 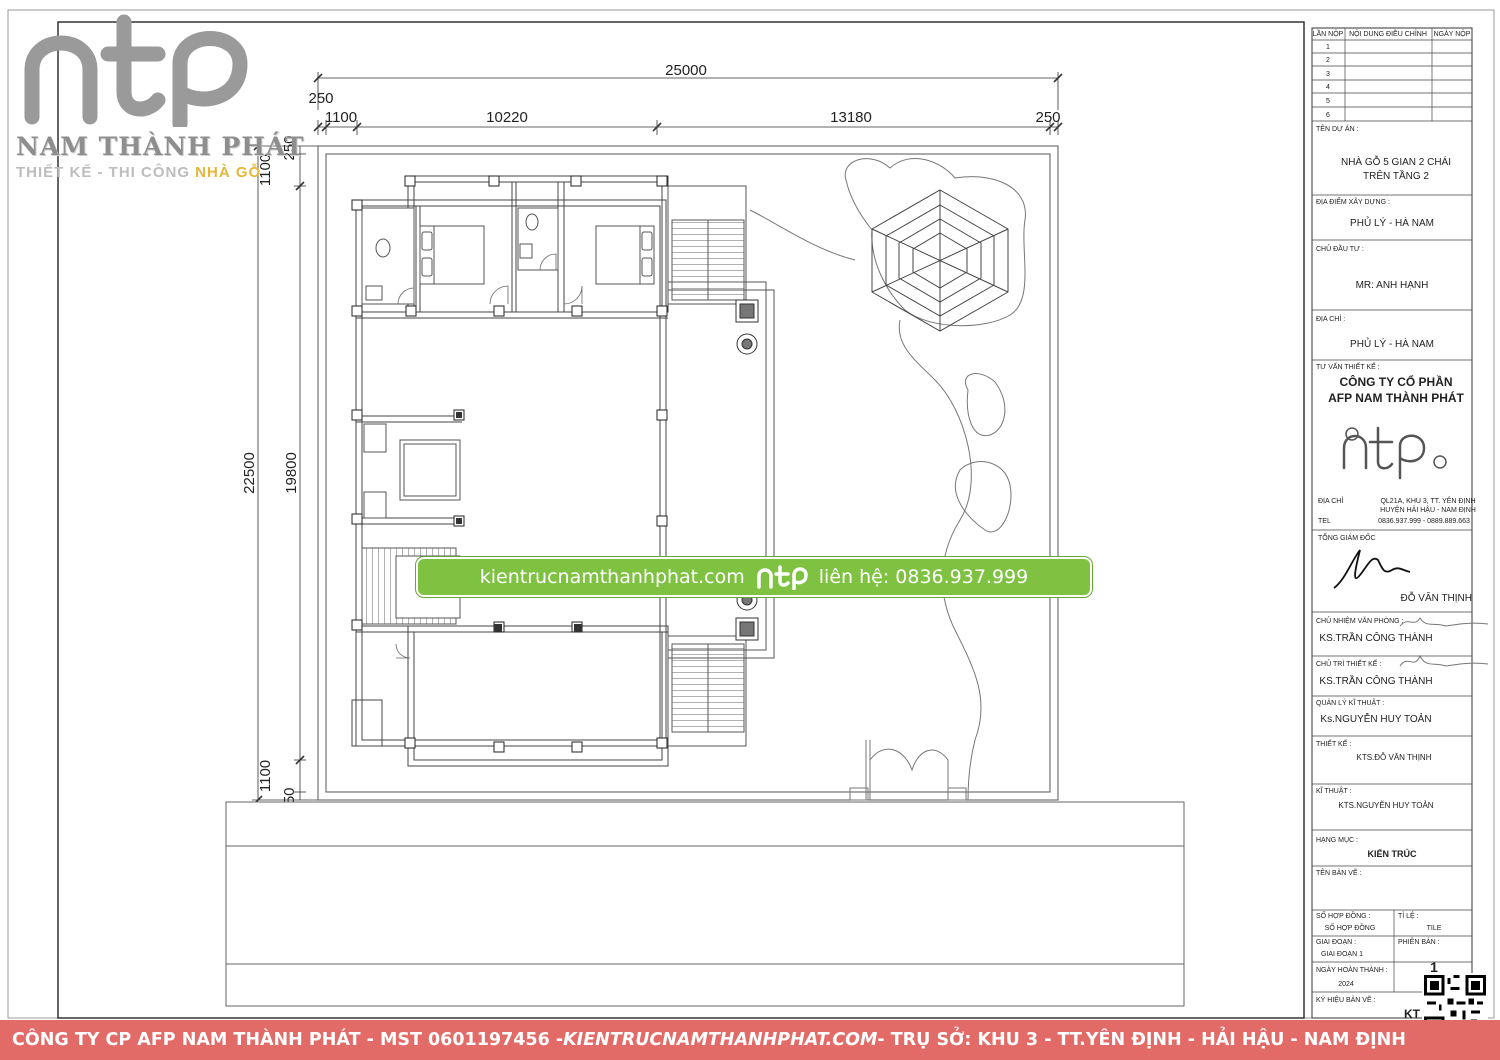 What do you see at coordinates (940, 260) in the screenshot?
I see `hexagon-pavilion` at bounding box center [940, 260].